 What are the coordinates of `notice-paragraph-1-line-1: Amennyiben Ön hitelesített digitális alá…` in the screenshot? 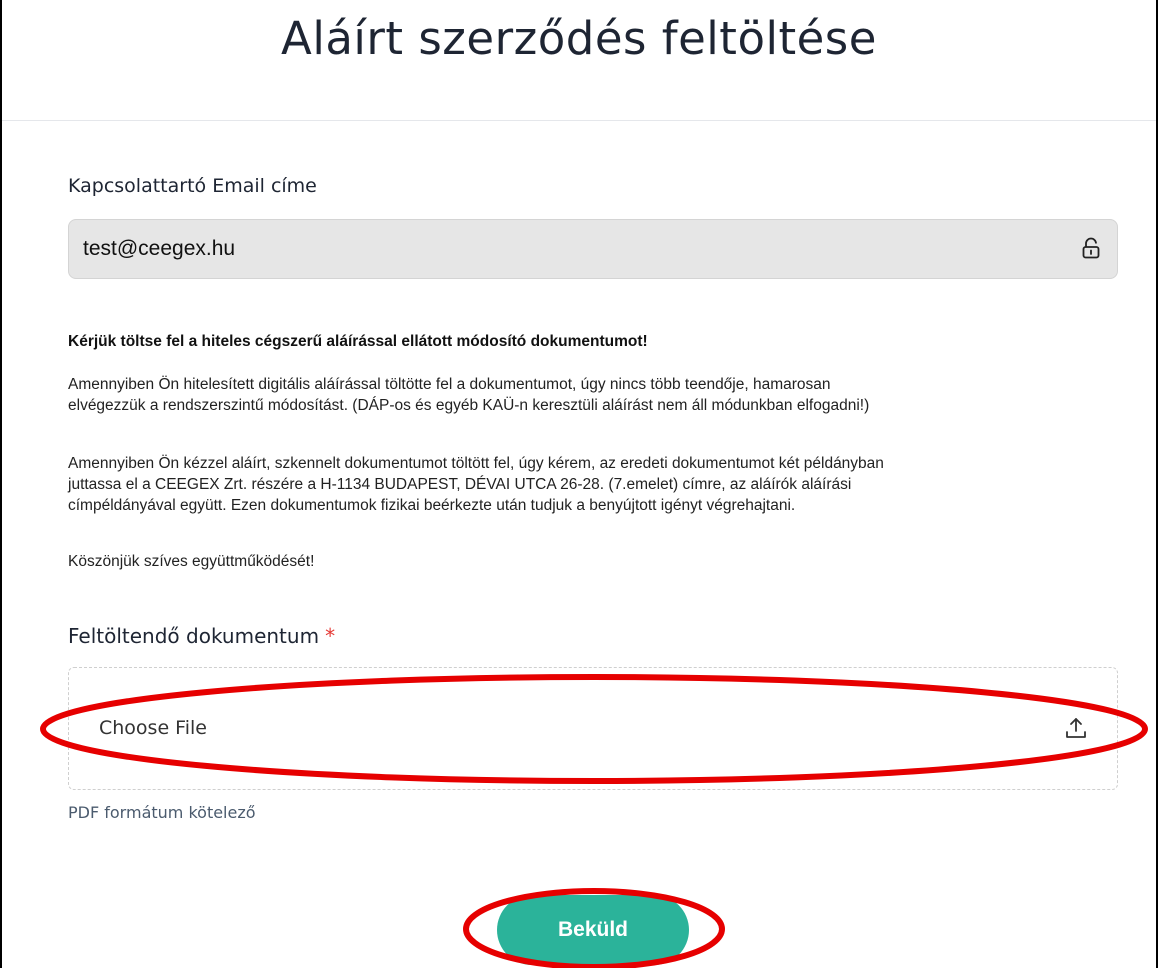 It's located at (449, 384).